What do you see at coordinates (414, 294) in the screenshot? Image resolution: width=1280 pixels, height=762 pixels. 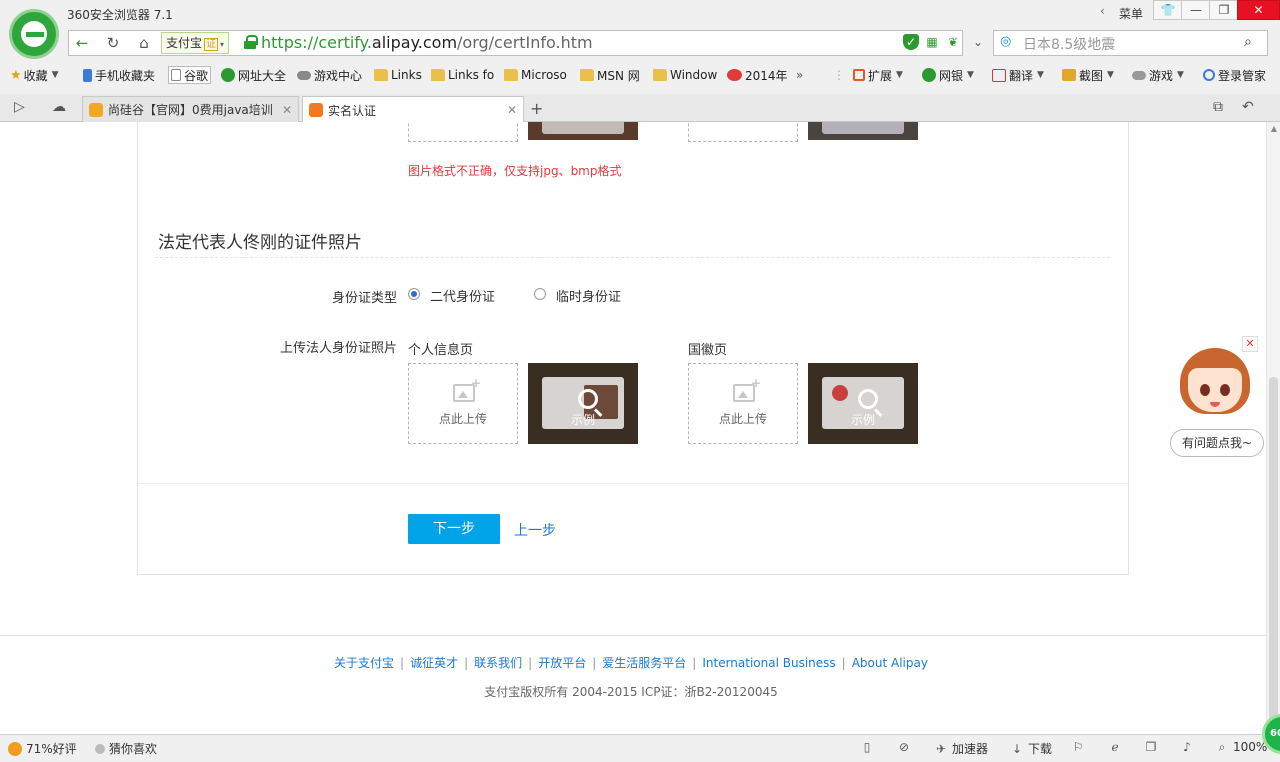 I see `radio-second-gen-id` at bounding box center [414, 294].